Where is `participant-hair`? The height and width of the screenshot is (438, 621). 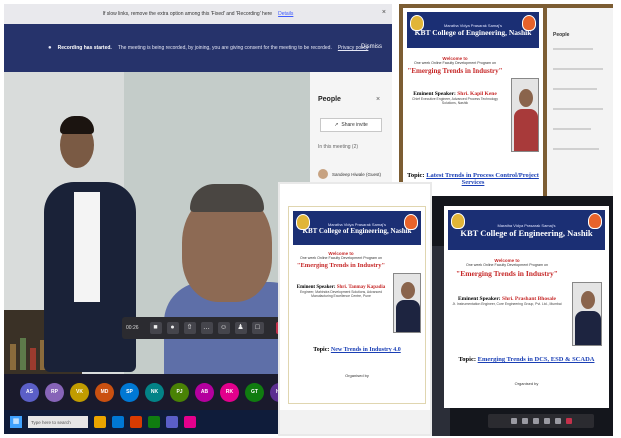 participant-hair is located at coordinates (227, 198).